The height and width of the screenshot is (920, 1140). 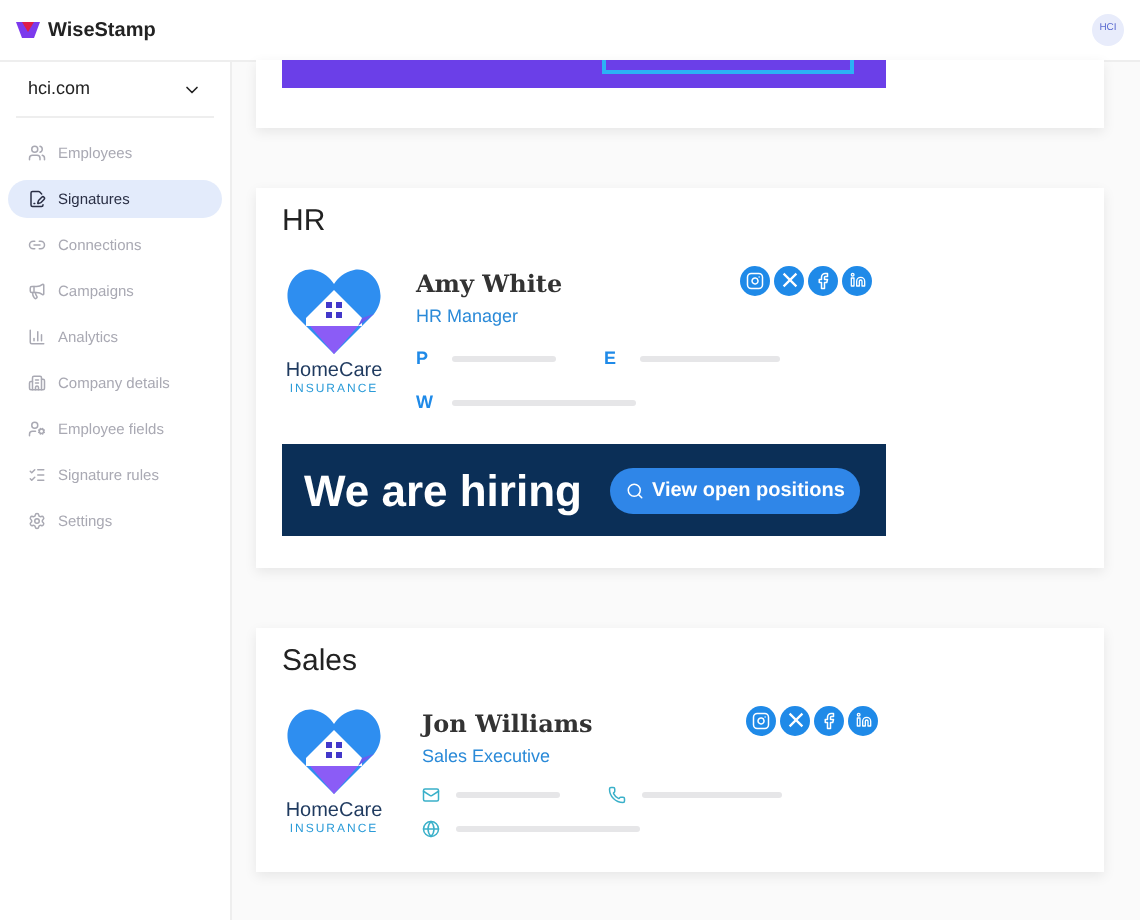 What do you see at coordinates (617, 795) in the screenshot?
I see `phone-icon` at bounding box center [617, 795].